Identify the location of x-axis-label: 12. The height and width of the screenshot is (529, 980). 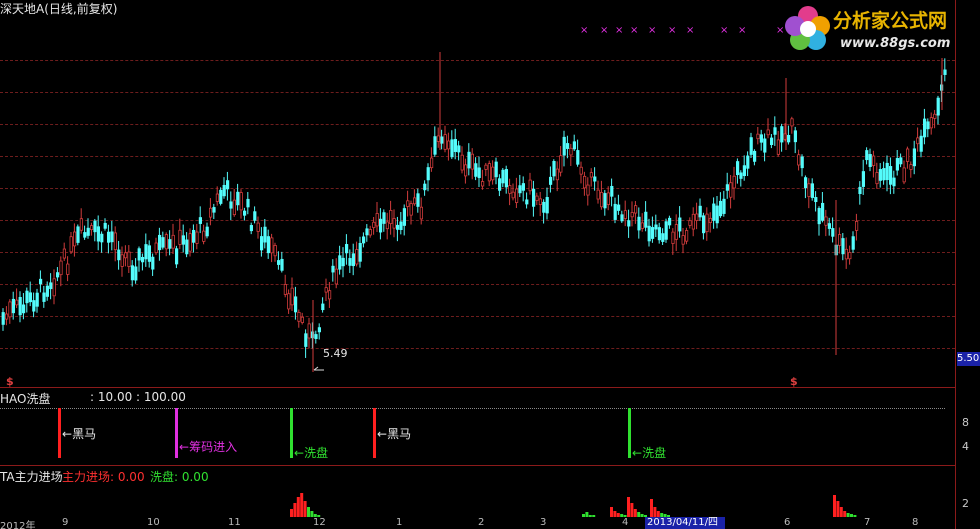
(319, 522).